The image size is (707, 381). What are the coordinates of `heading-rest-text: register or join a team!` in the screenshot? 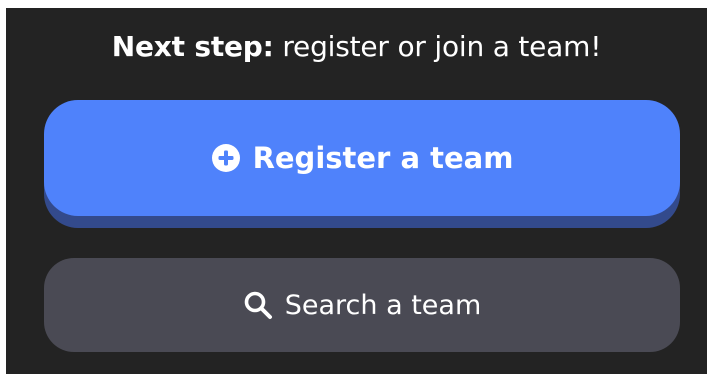 It's located at (437, 46).